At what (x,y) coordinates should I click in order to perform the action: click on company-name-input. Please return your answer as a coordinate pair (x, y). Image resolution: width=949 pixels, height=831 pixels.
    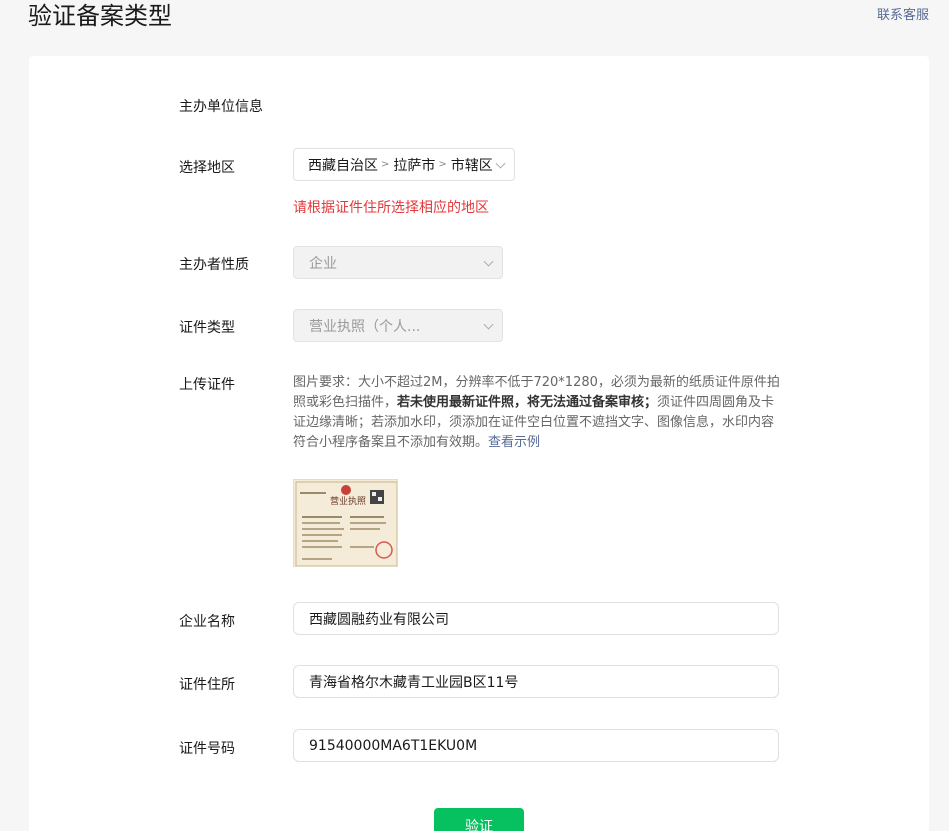
    Looking at the image, I should click on (536, 618).